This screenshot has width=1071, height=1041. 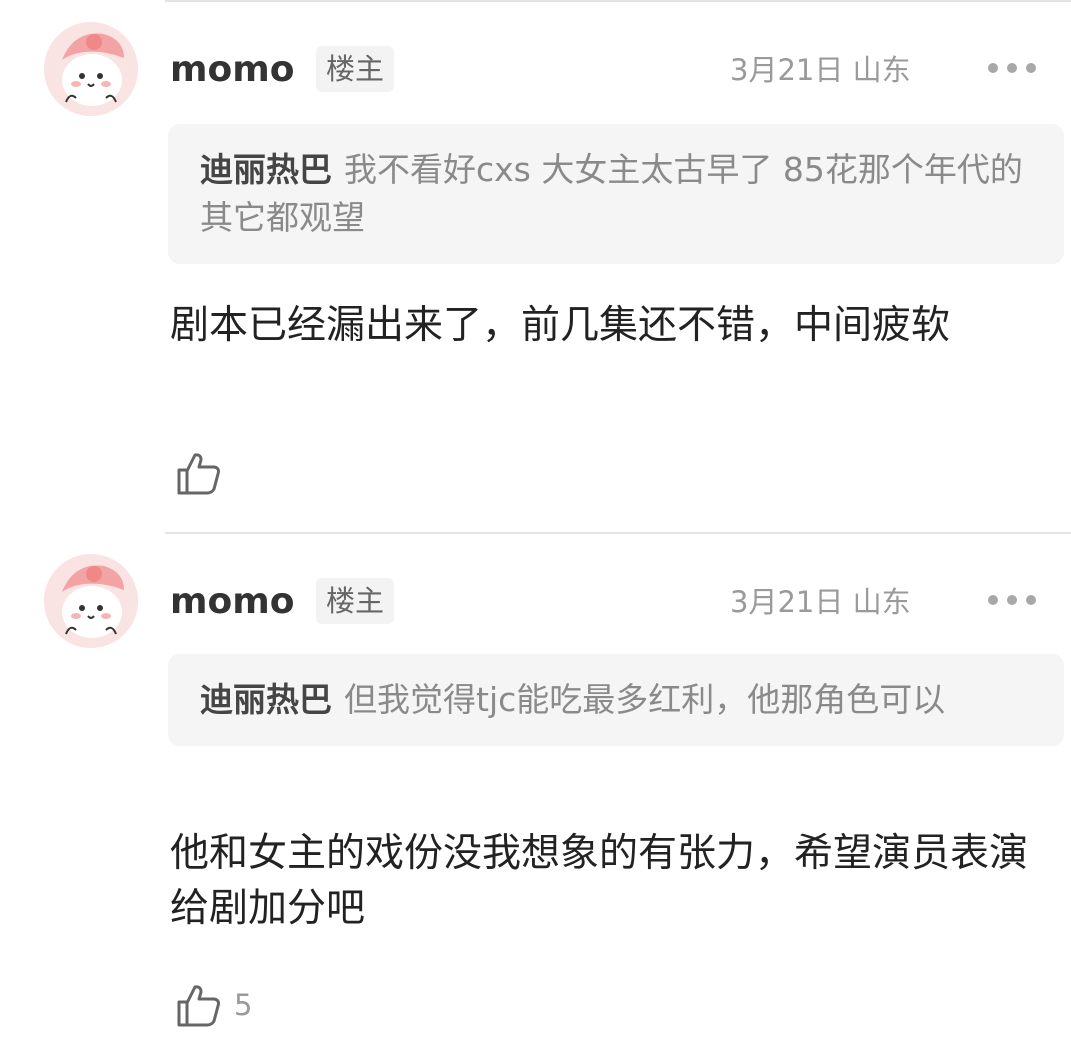 I want to click on like-button: 5, so click(x=214, y=1005).